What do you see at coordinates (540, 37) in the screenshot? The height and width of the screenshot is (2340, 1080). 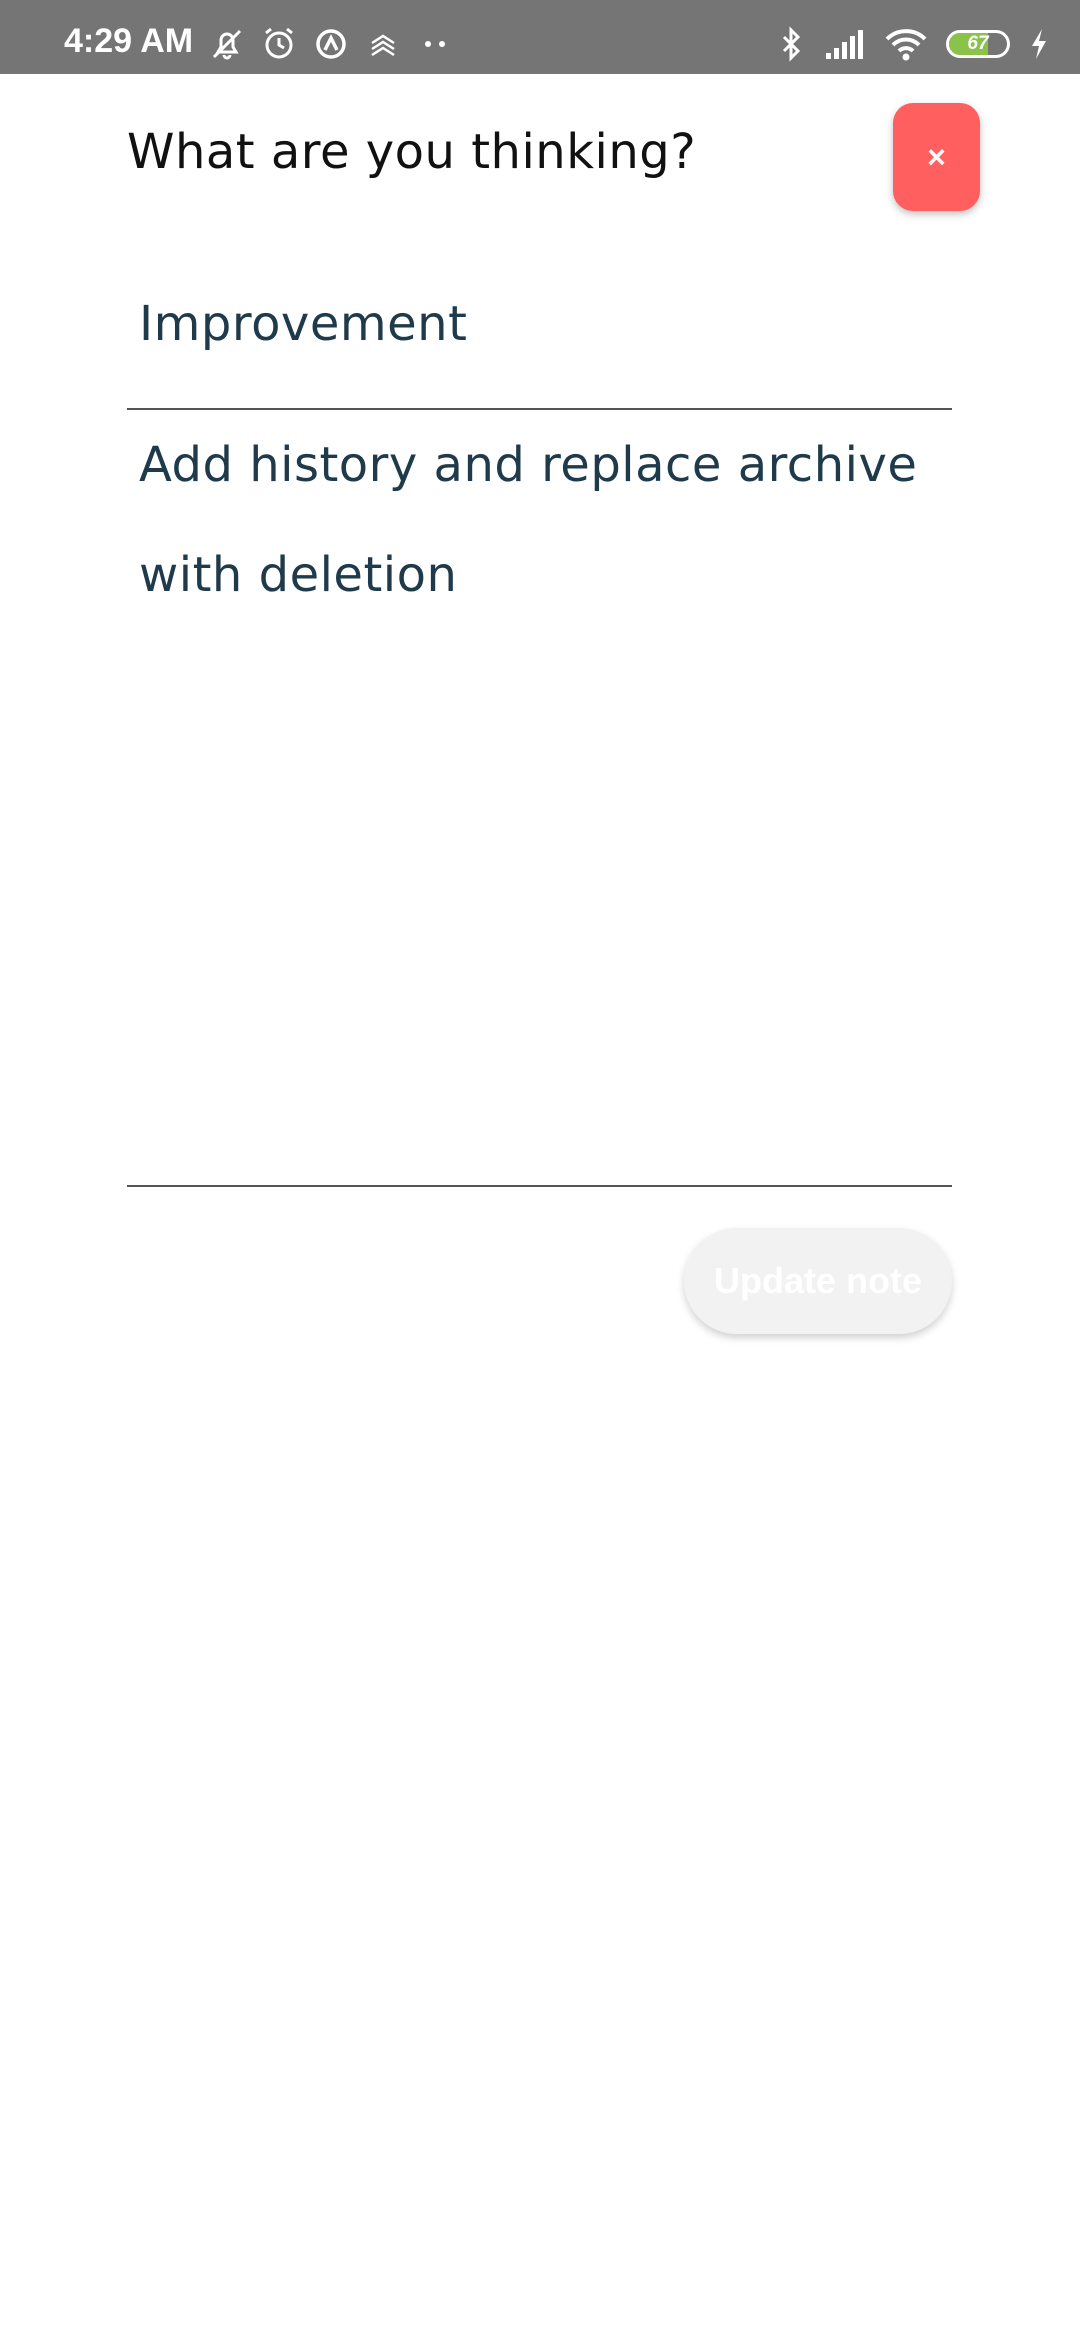 I see `status-bar: 4:29 AM 67` at bounding box center [540, 37].